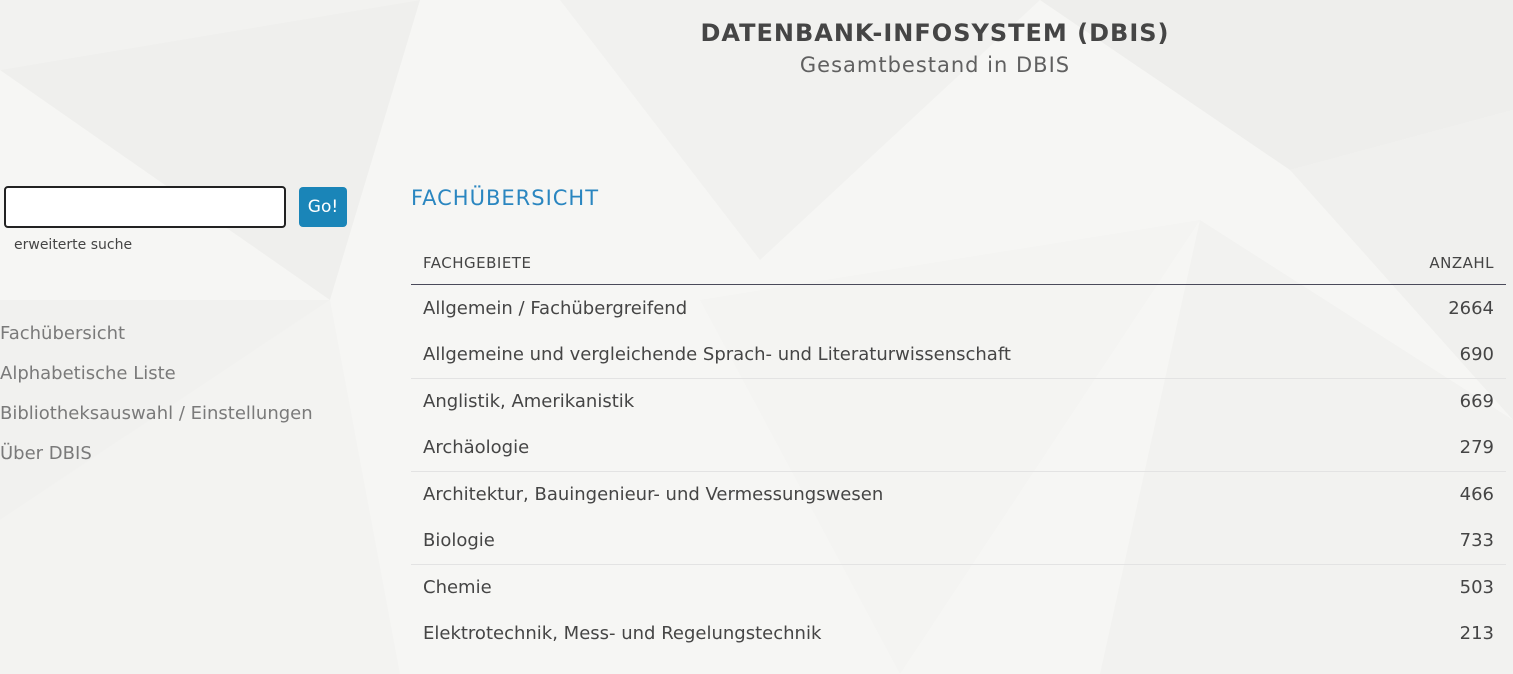 The image size is (1513, 674). I want to click on table-row: Archäologie 279, so click(958, 448).